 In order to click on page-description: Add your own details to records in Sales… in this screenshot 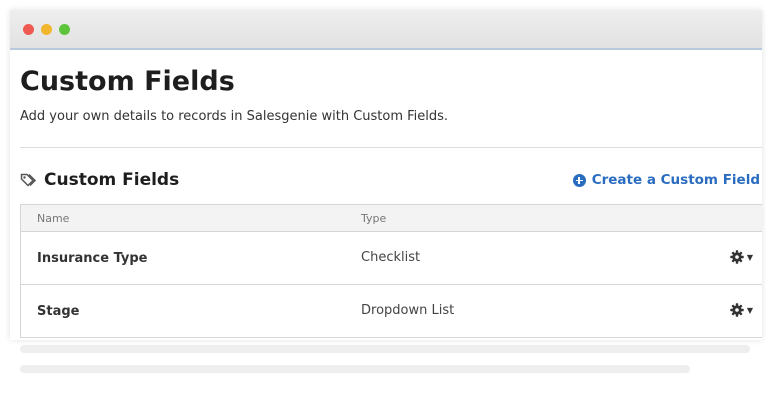, I will do `click(234, 116)`.